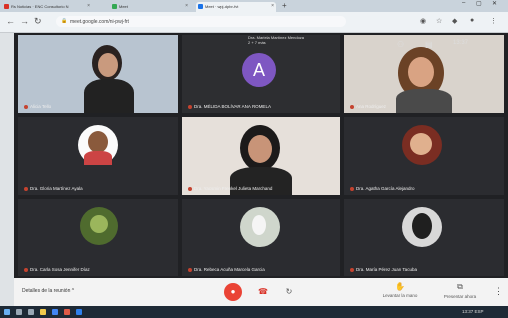  Describe the element at coordinates (10, 21) in the screenshot. I see `back-arrow-icon: ←` at that location.